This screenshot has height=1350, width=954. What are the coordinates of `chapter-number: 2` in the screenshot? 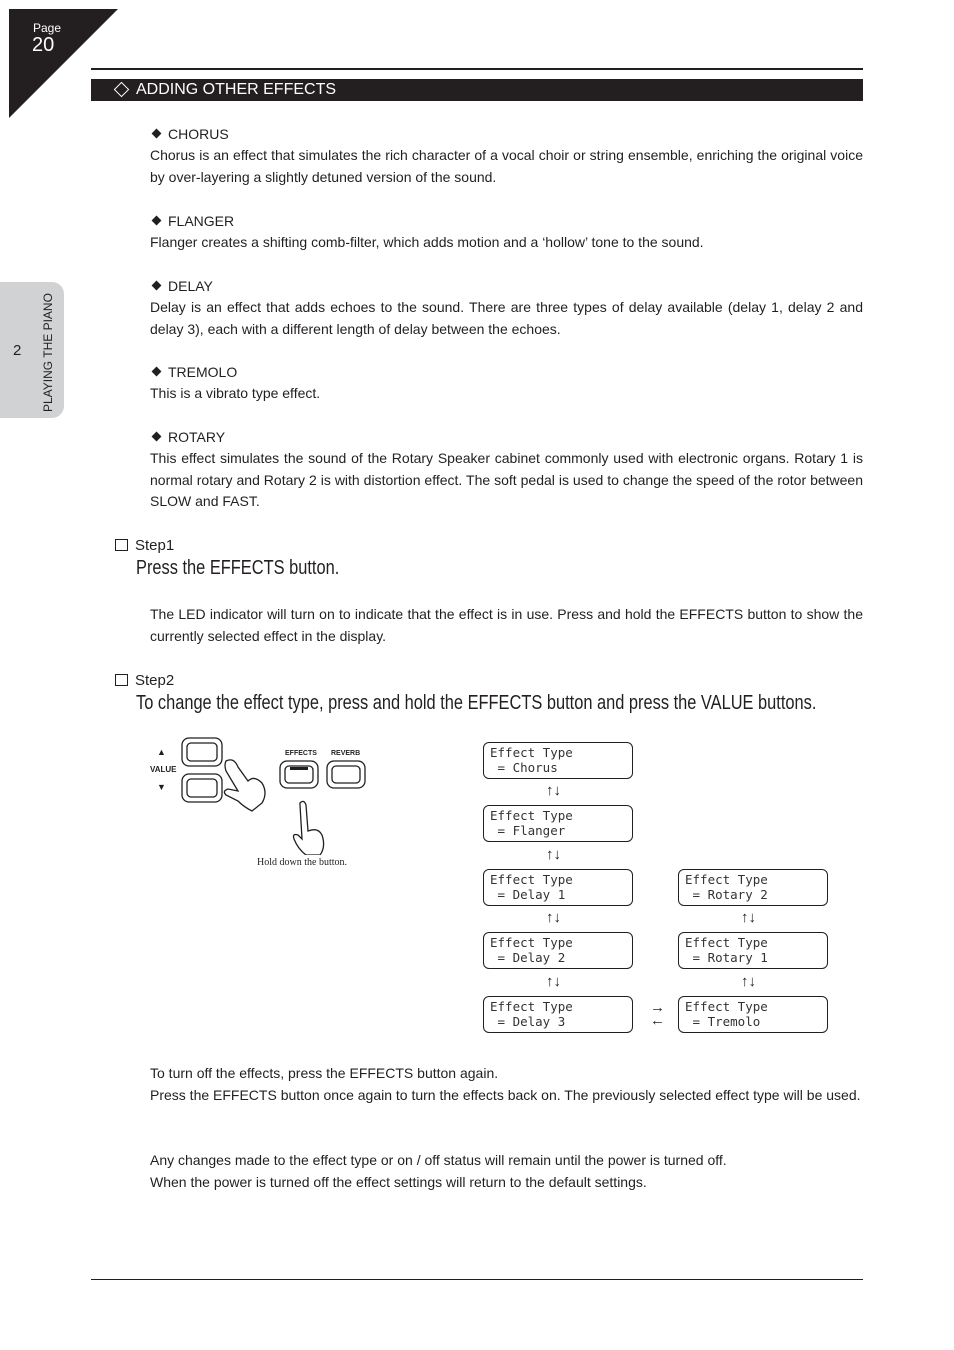 It's located at (17, 350).